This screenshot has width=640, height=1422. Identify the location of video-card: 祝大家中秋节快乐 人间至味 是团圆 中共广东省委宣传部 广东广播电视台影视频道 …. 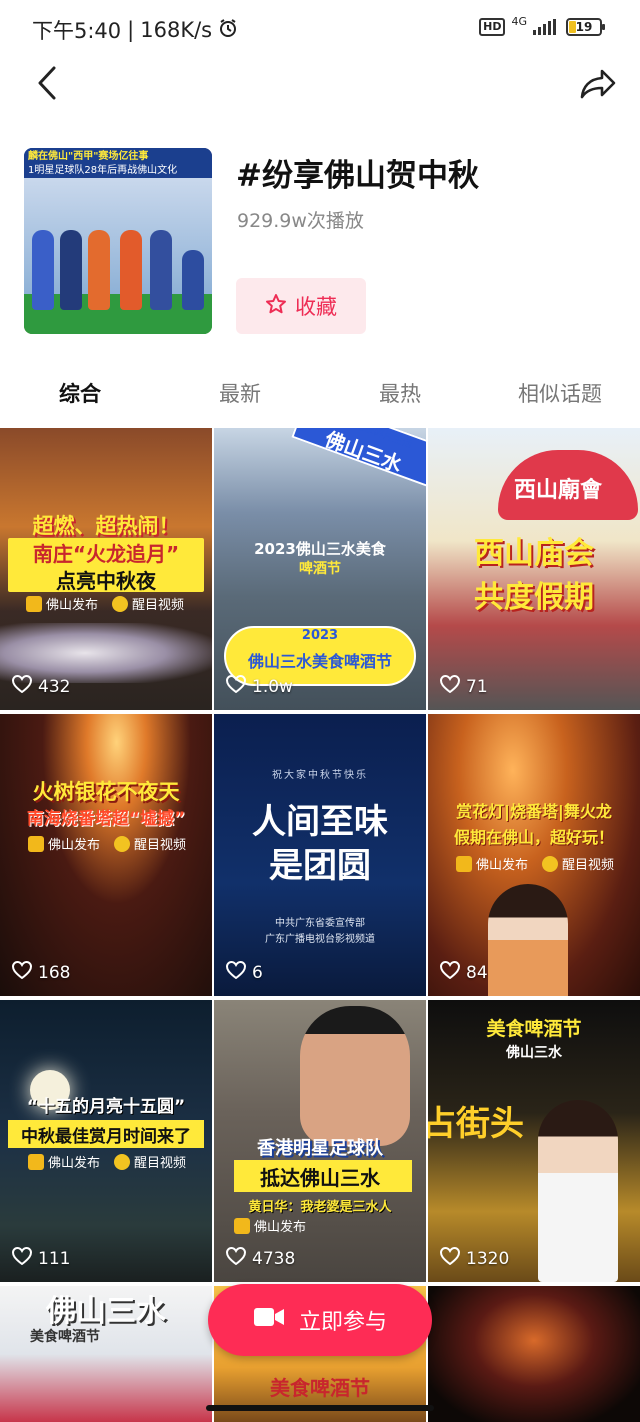
(320, 855).